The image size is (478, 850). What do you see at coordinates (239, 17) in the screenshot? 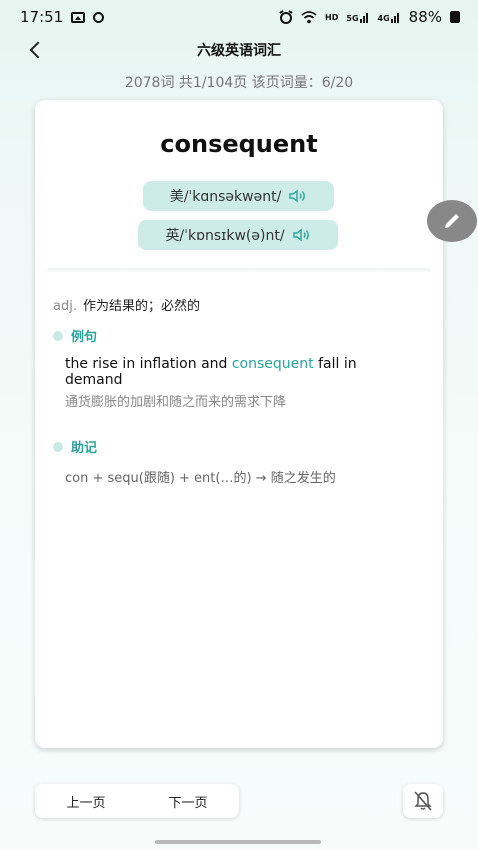
I see `status-bar: 17:51 HD 5G 4G 88%` at bounding box center [239, 17].